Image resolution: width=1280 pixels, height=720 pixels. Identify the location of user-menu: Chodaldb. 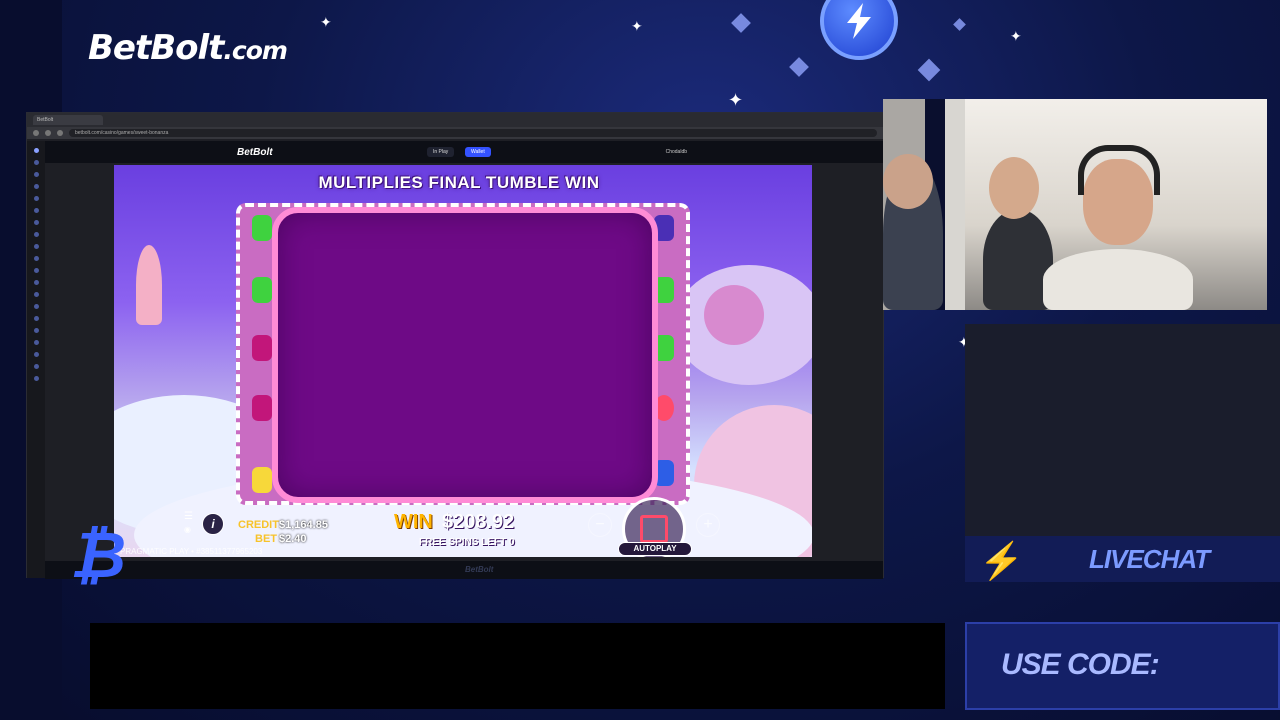
(676, 152).